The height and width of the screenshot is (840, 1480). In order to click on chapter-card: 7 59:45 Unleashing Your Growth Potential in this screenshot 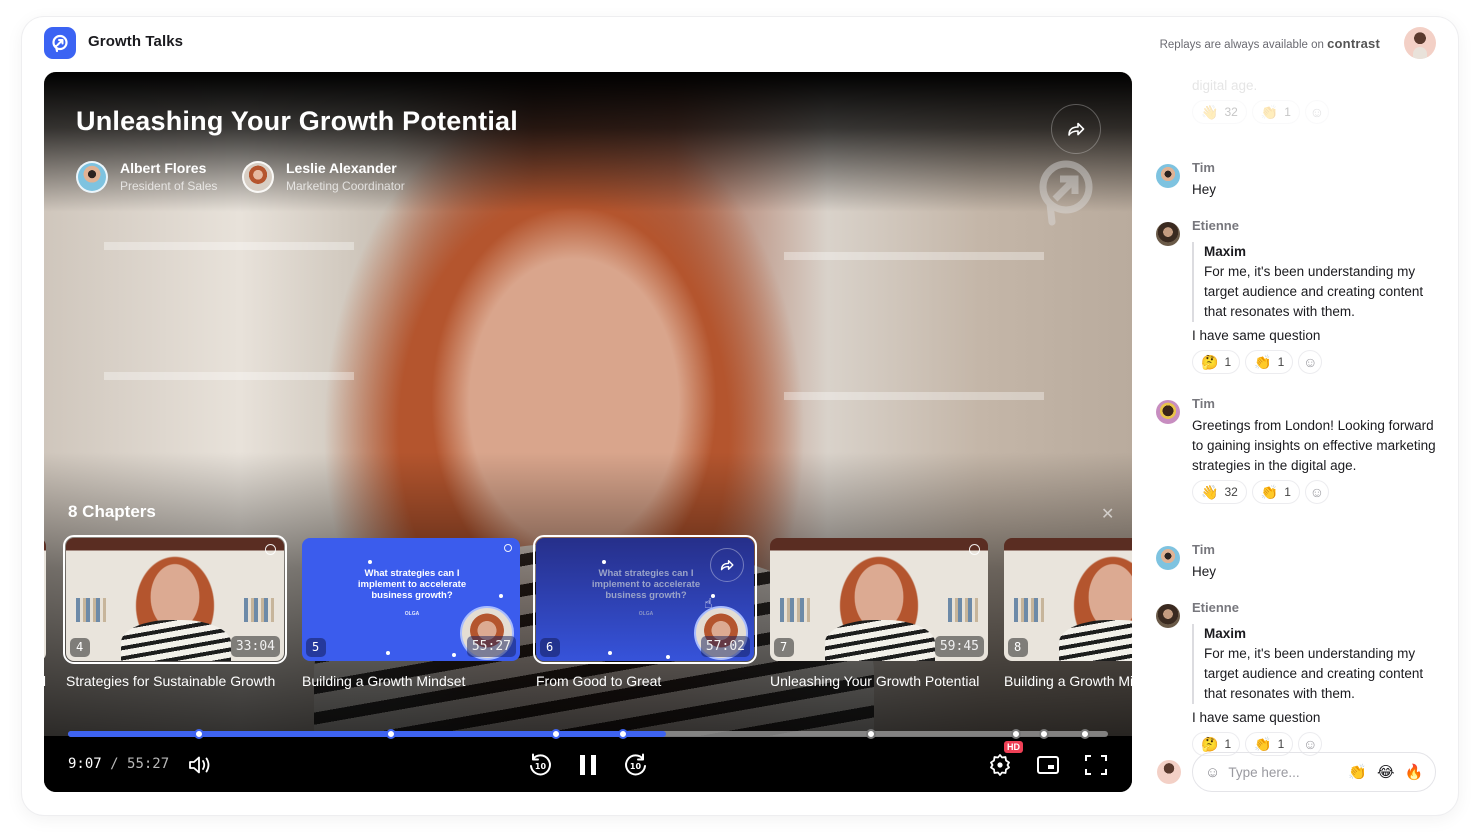, I will do `click(879, 613)`.